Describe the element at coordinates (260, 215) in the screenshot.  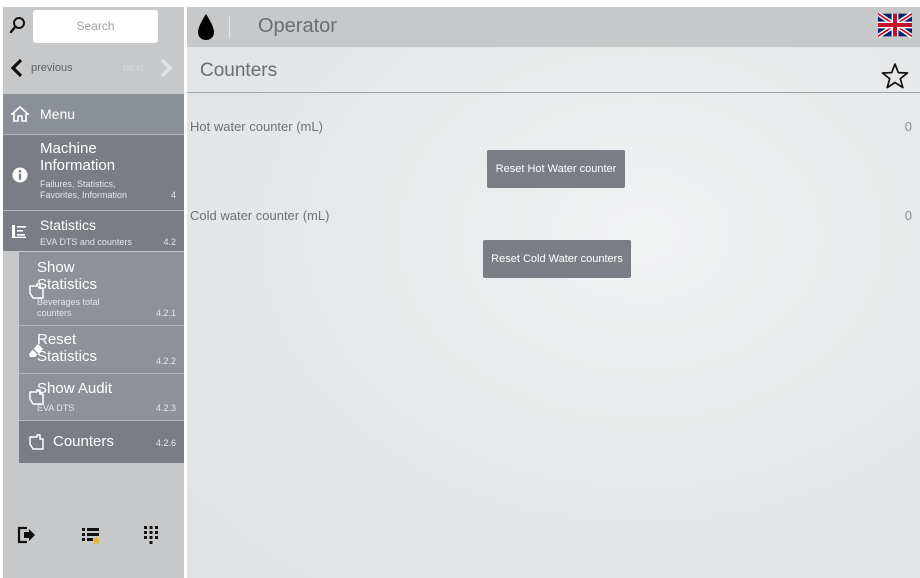
I see `cold-water-counter-label: Cold water counter (mL)` at that location.